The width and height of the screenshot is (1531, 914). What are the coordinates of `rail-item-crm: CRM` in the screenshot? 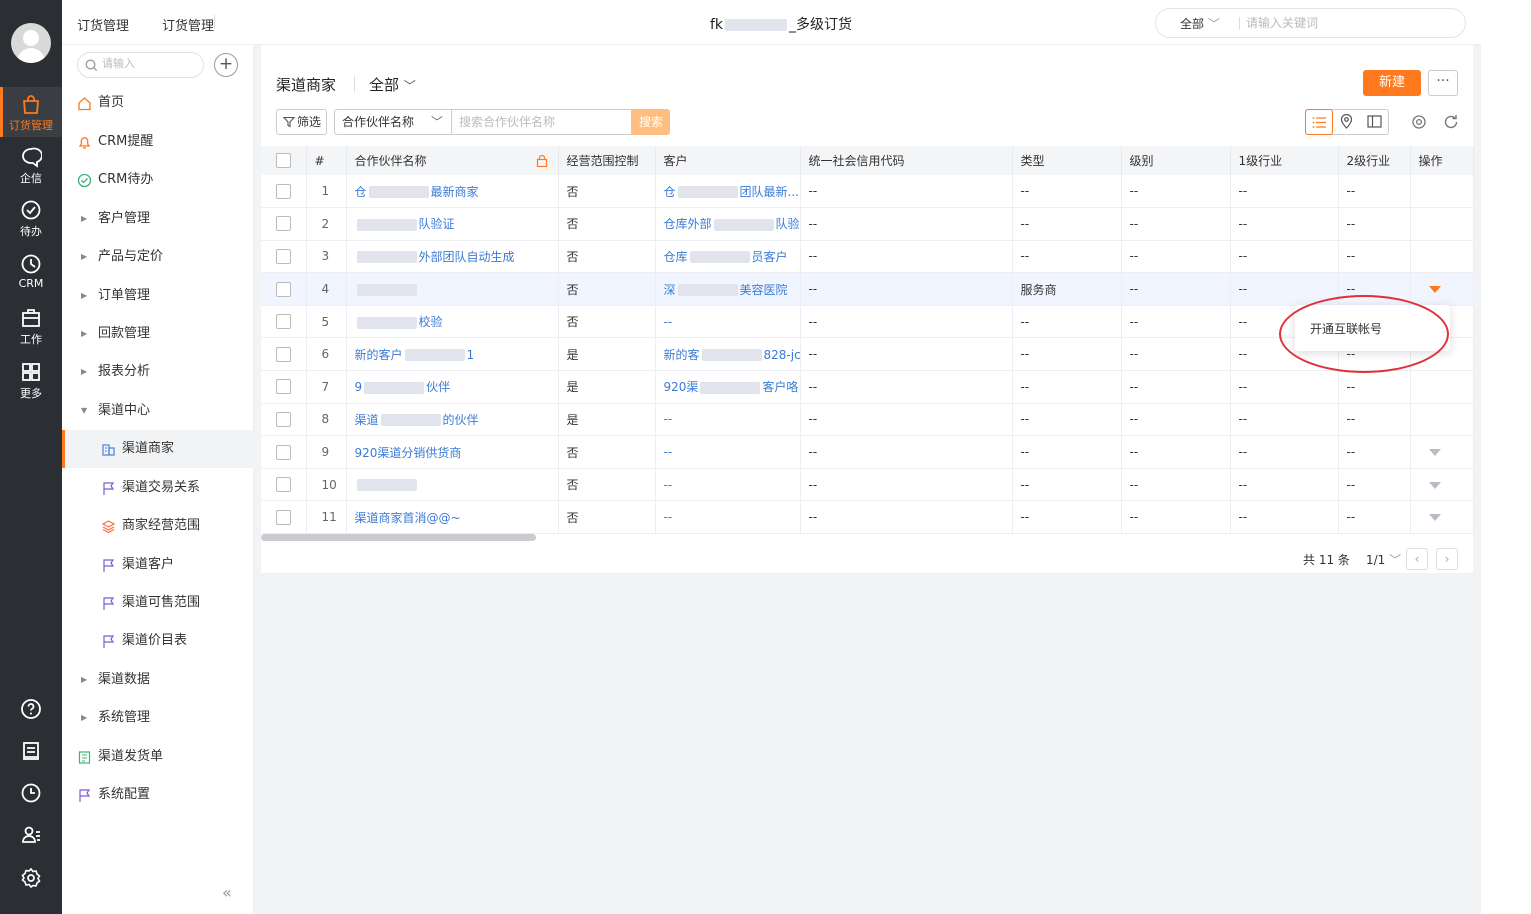 It's located at (31, 272).